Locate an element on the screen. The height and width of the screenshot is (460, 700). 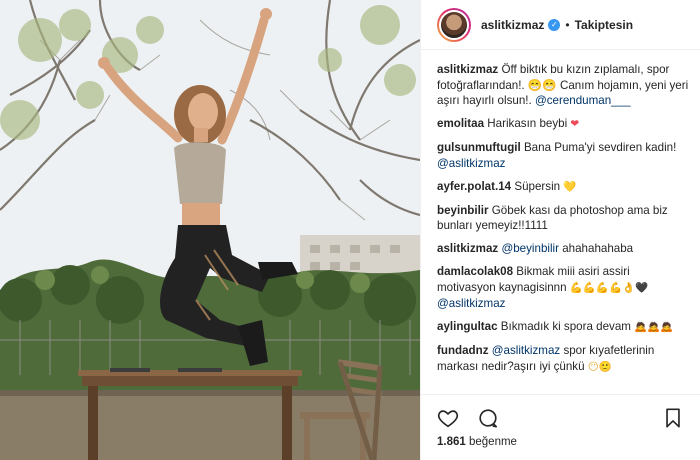
comment-username: fundadnz is located at coordinates (463, 350).